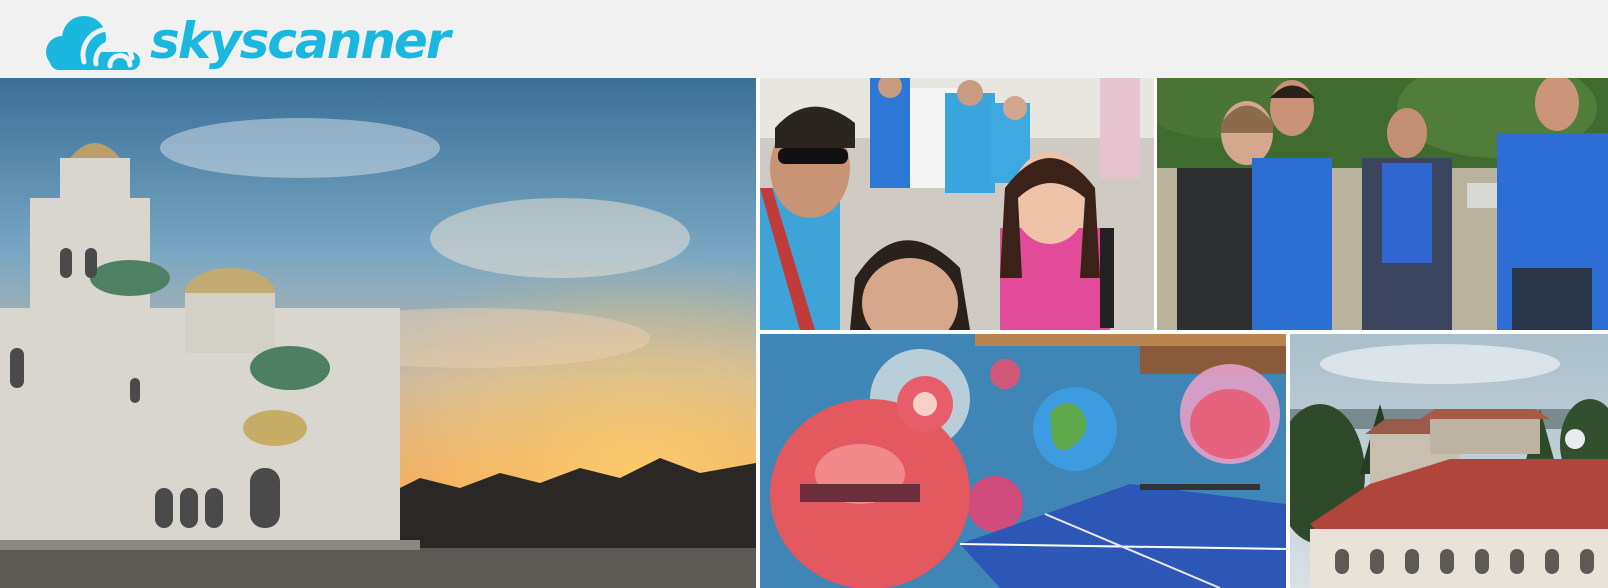  Describe the element at coordinates (1023, 461) in the screenshot. I see `photo-astronaut-mural` at that location.